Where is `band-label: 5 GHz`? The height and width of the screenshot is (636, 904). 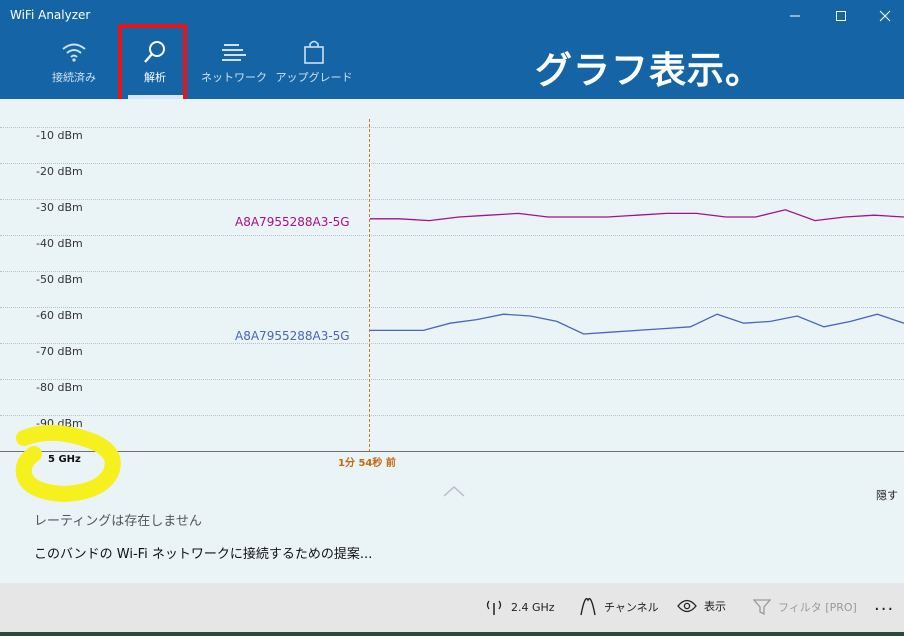
band-label: 5 GHz is located at coordinates (64, 459).